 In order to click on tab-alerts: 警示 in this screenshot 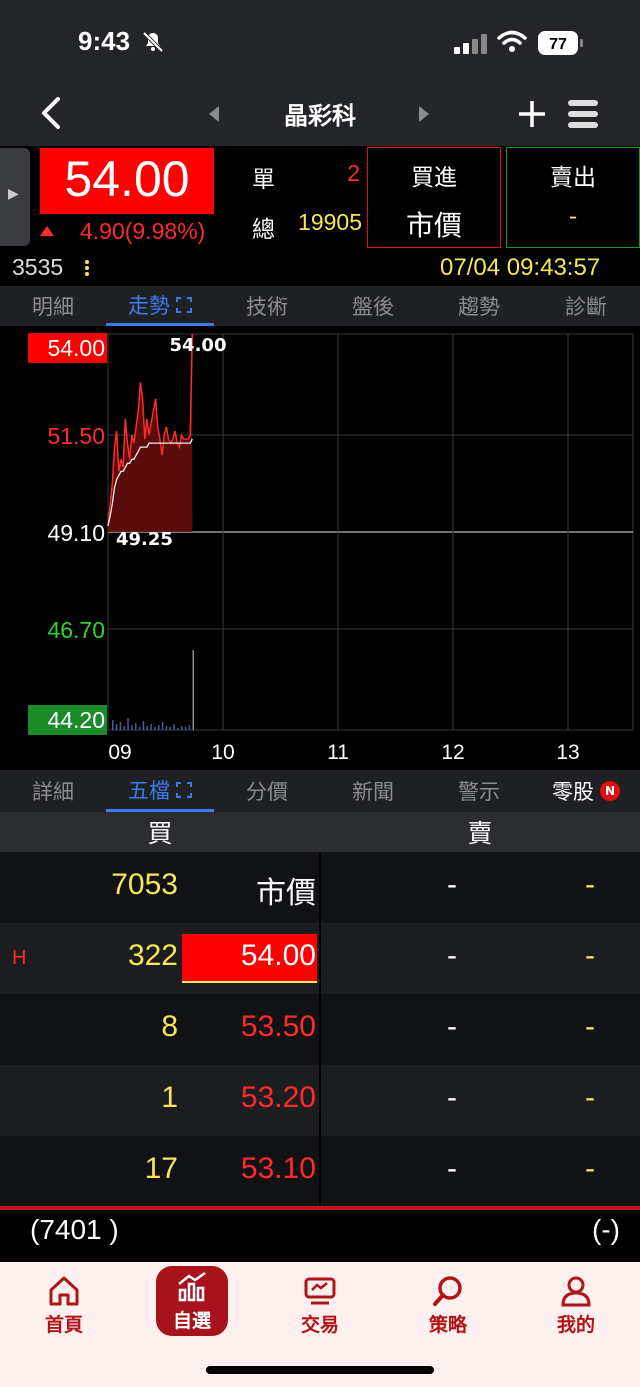, I will do `click(479, 791)`.